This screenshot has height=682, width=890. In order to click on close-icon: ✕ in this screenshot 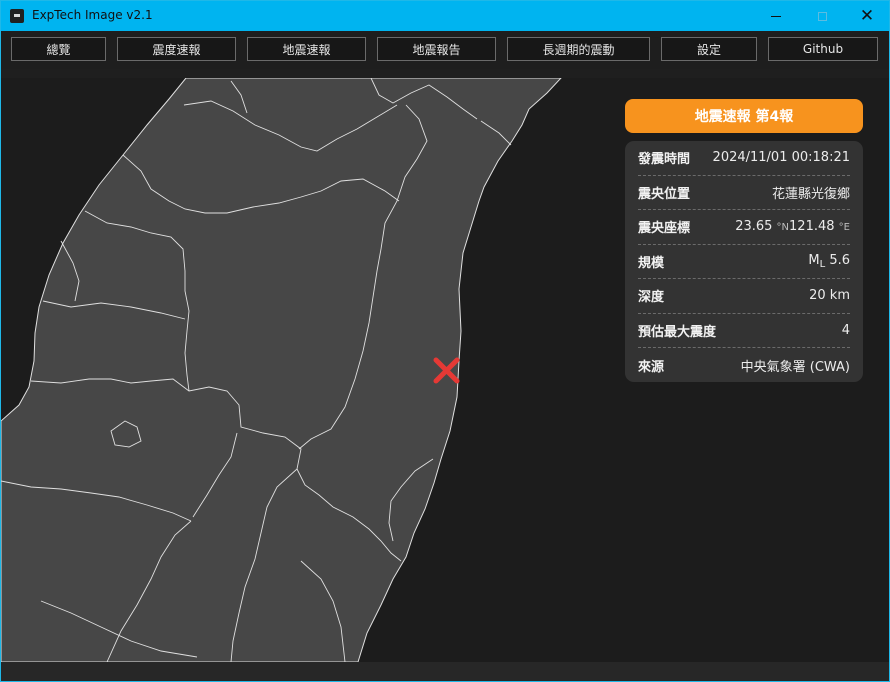, I will do `click(867, 16)`.